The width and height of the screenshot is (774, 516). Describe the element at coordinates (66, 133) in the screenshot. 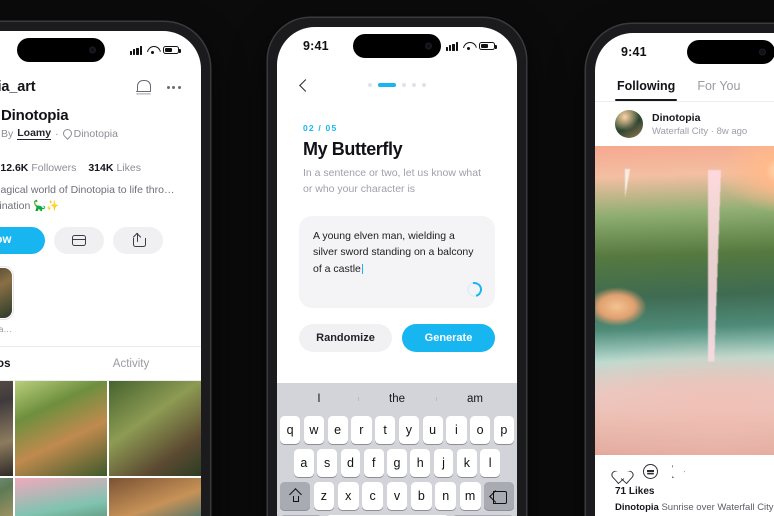

I see `location-pin-icon` at that location.